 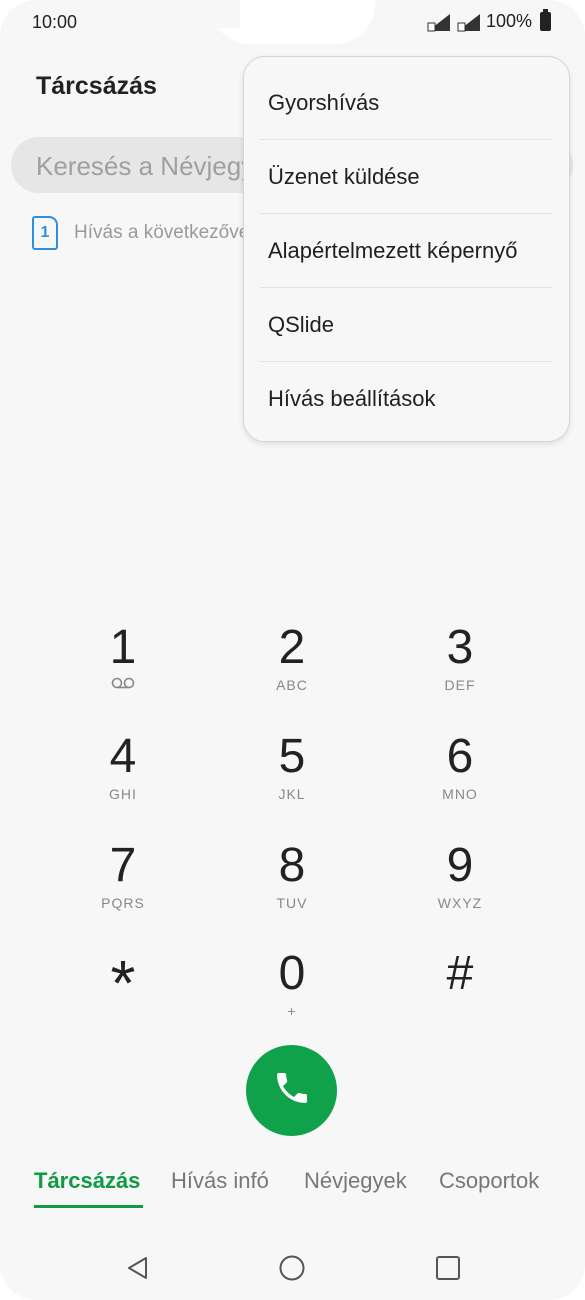 What do you see at coordinates (406, 177) in the screenshot?
I see `menu-item-send-message: Üzenet küldése` at bounding box center [406, 177].